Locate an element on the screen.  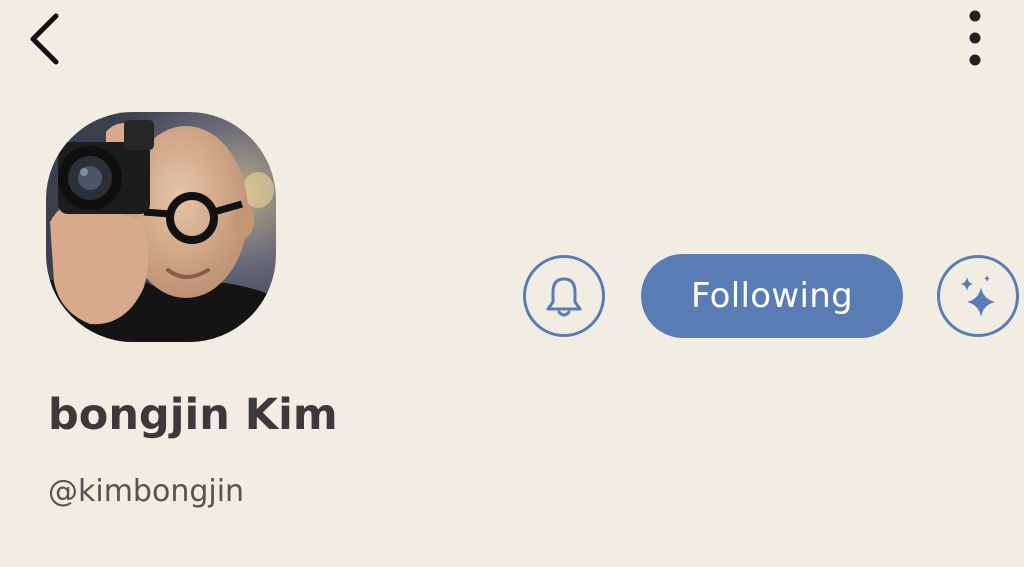
back-button is located at coordinates (43, 39).